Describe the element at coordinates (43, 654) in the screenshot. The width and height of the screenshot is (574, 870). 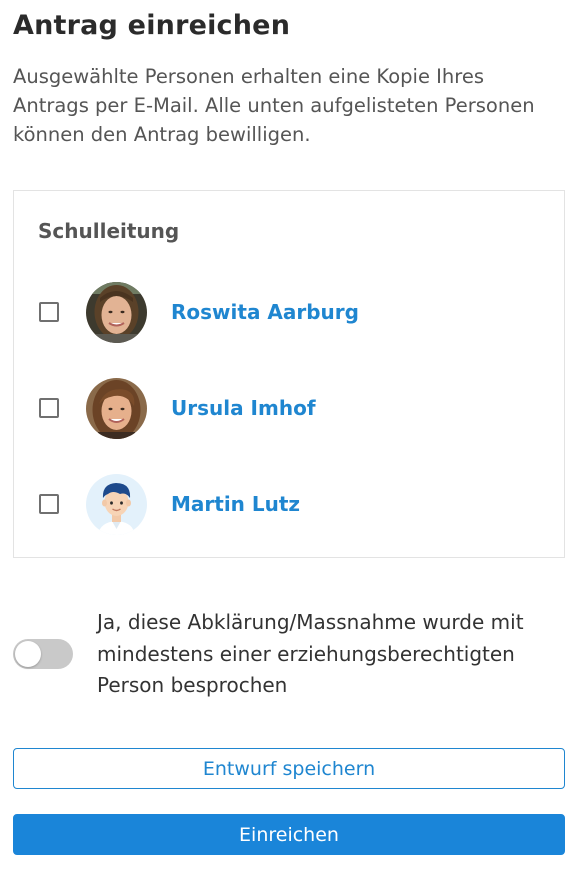
I see `consent-toggle` at that location.